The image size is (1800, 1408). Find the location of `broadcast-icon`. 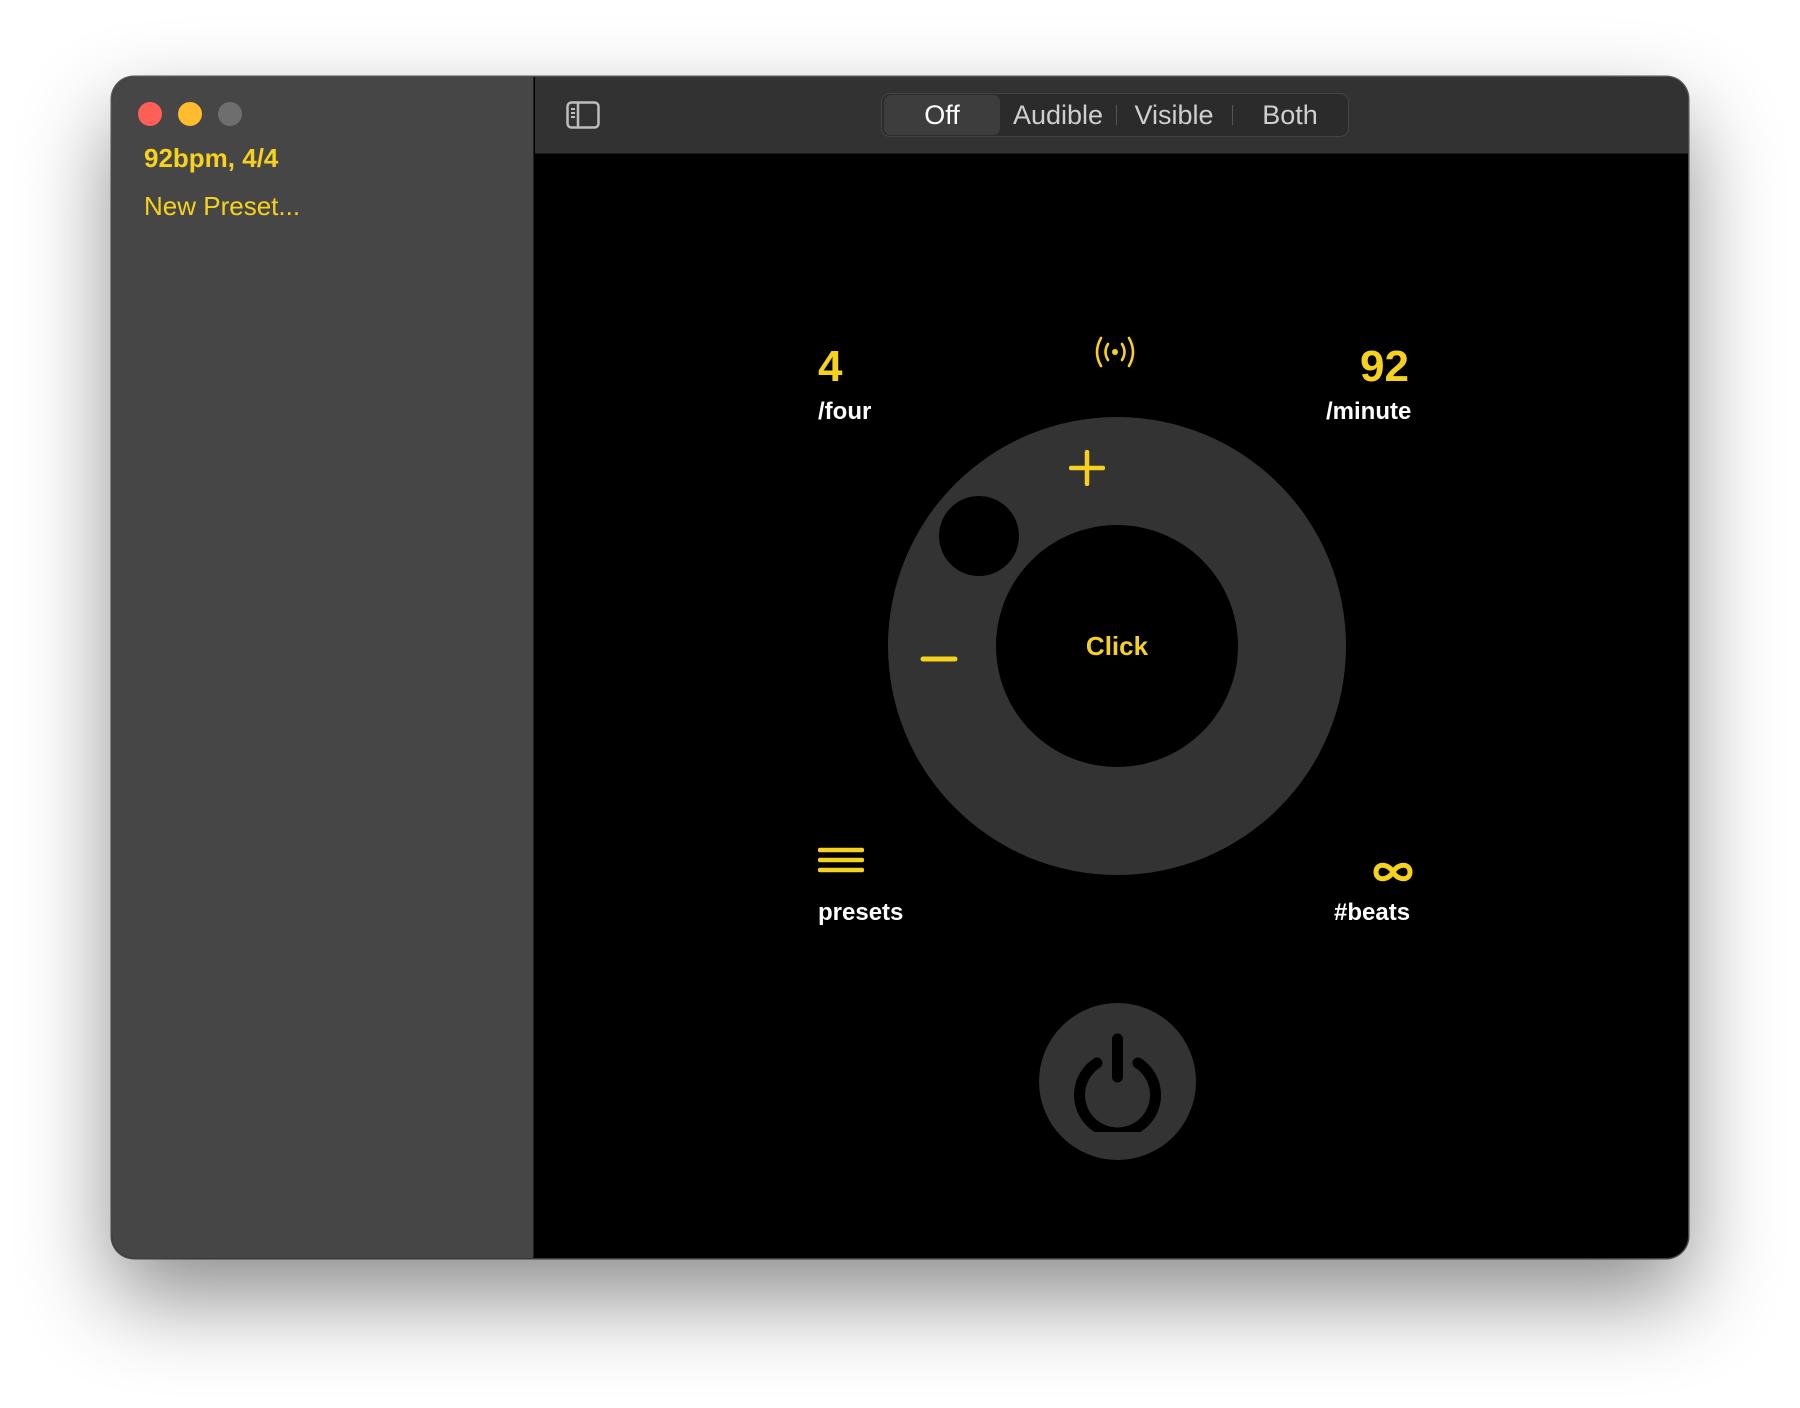

broadcast-icon is located at coordinates (1115, 352).